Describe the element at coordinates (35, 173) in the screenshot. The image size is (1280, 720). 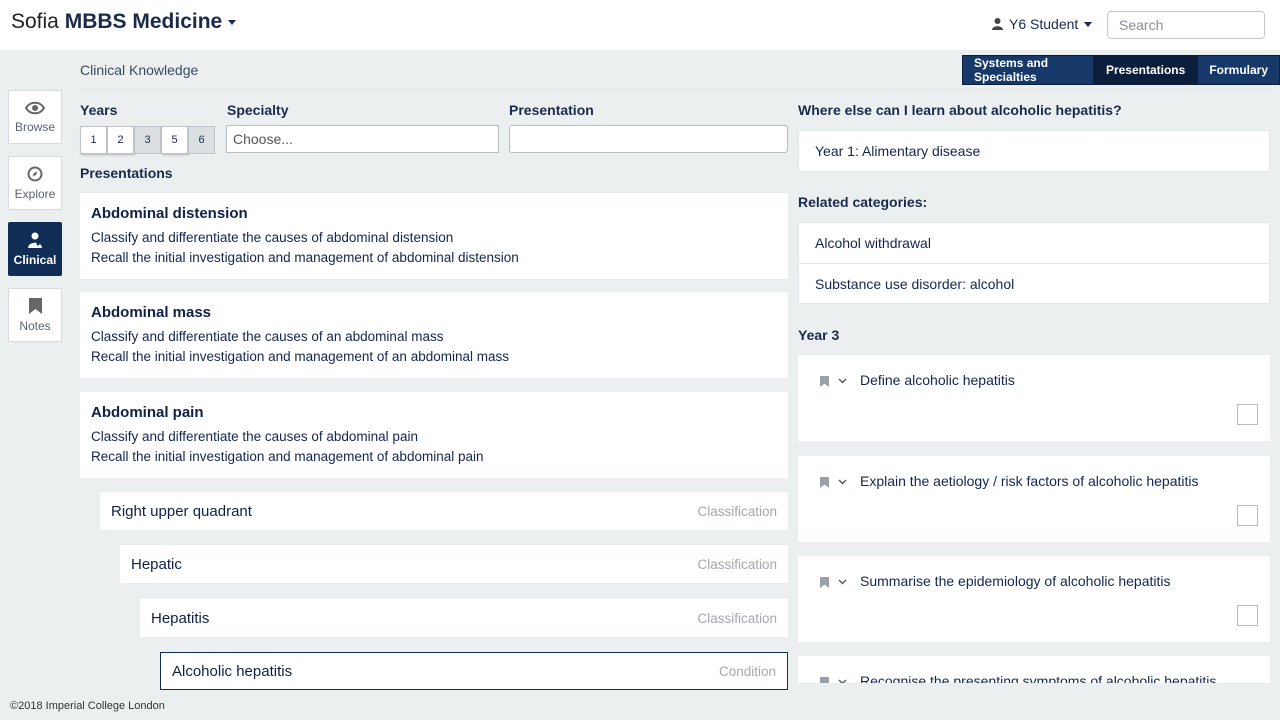
I see `compass-icon` at that location.